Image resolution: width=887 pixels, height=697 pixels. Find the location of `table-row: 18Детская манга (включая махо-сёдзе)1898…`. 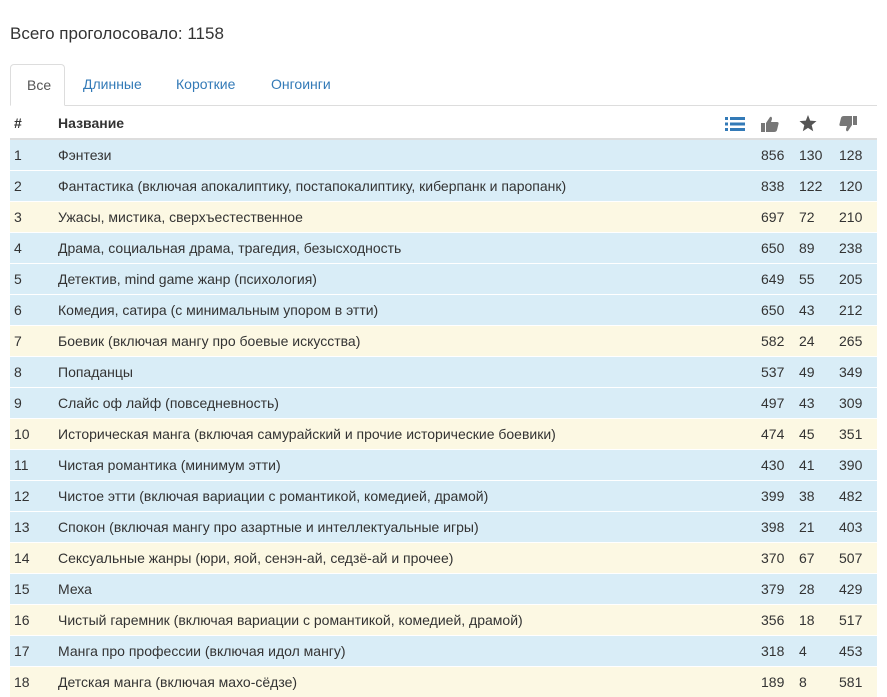

table-row: 18Детская манга (включая махо-сёдзе)1898… is located at coordinates (443, 682).